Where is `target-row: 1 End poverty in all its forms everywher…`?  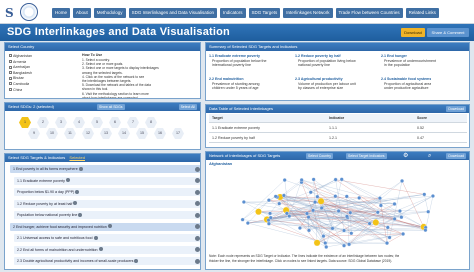 target-row: 1 End poverty in all its forms everywher… is located at coordinates (105, 169).